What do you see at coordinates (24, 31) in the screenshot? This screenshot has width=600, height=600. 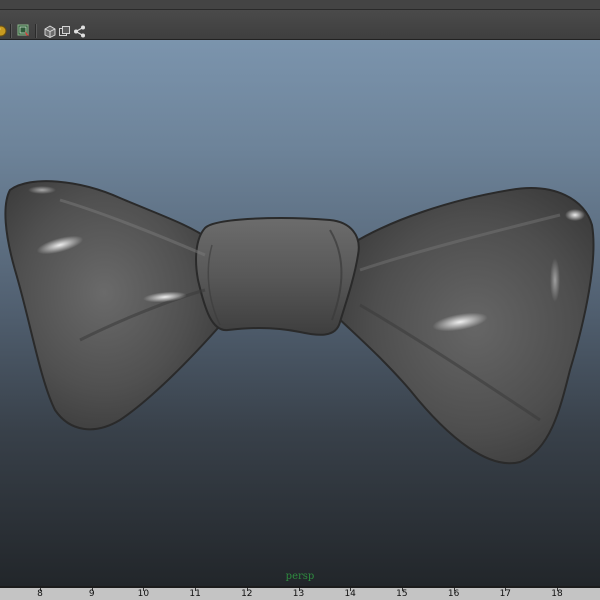 I see `select-camera-icon` at bounding box center [24, 31].